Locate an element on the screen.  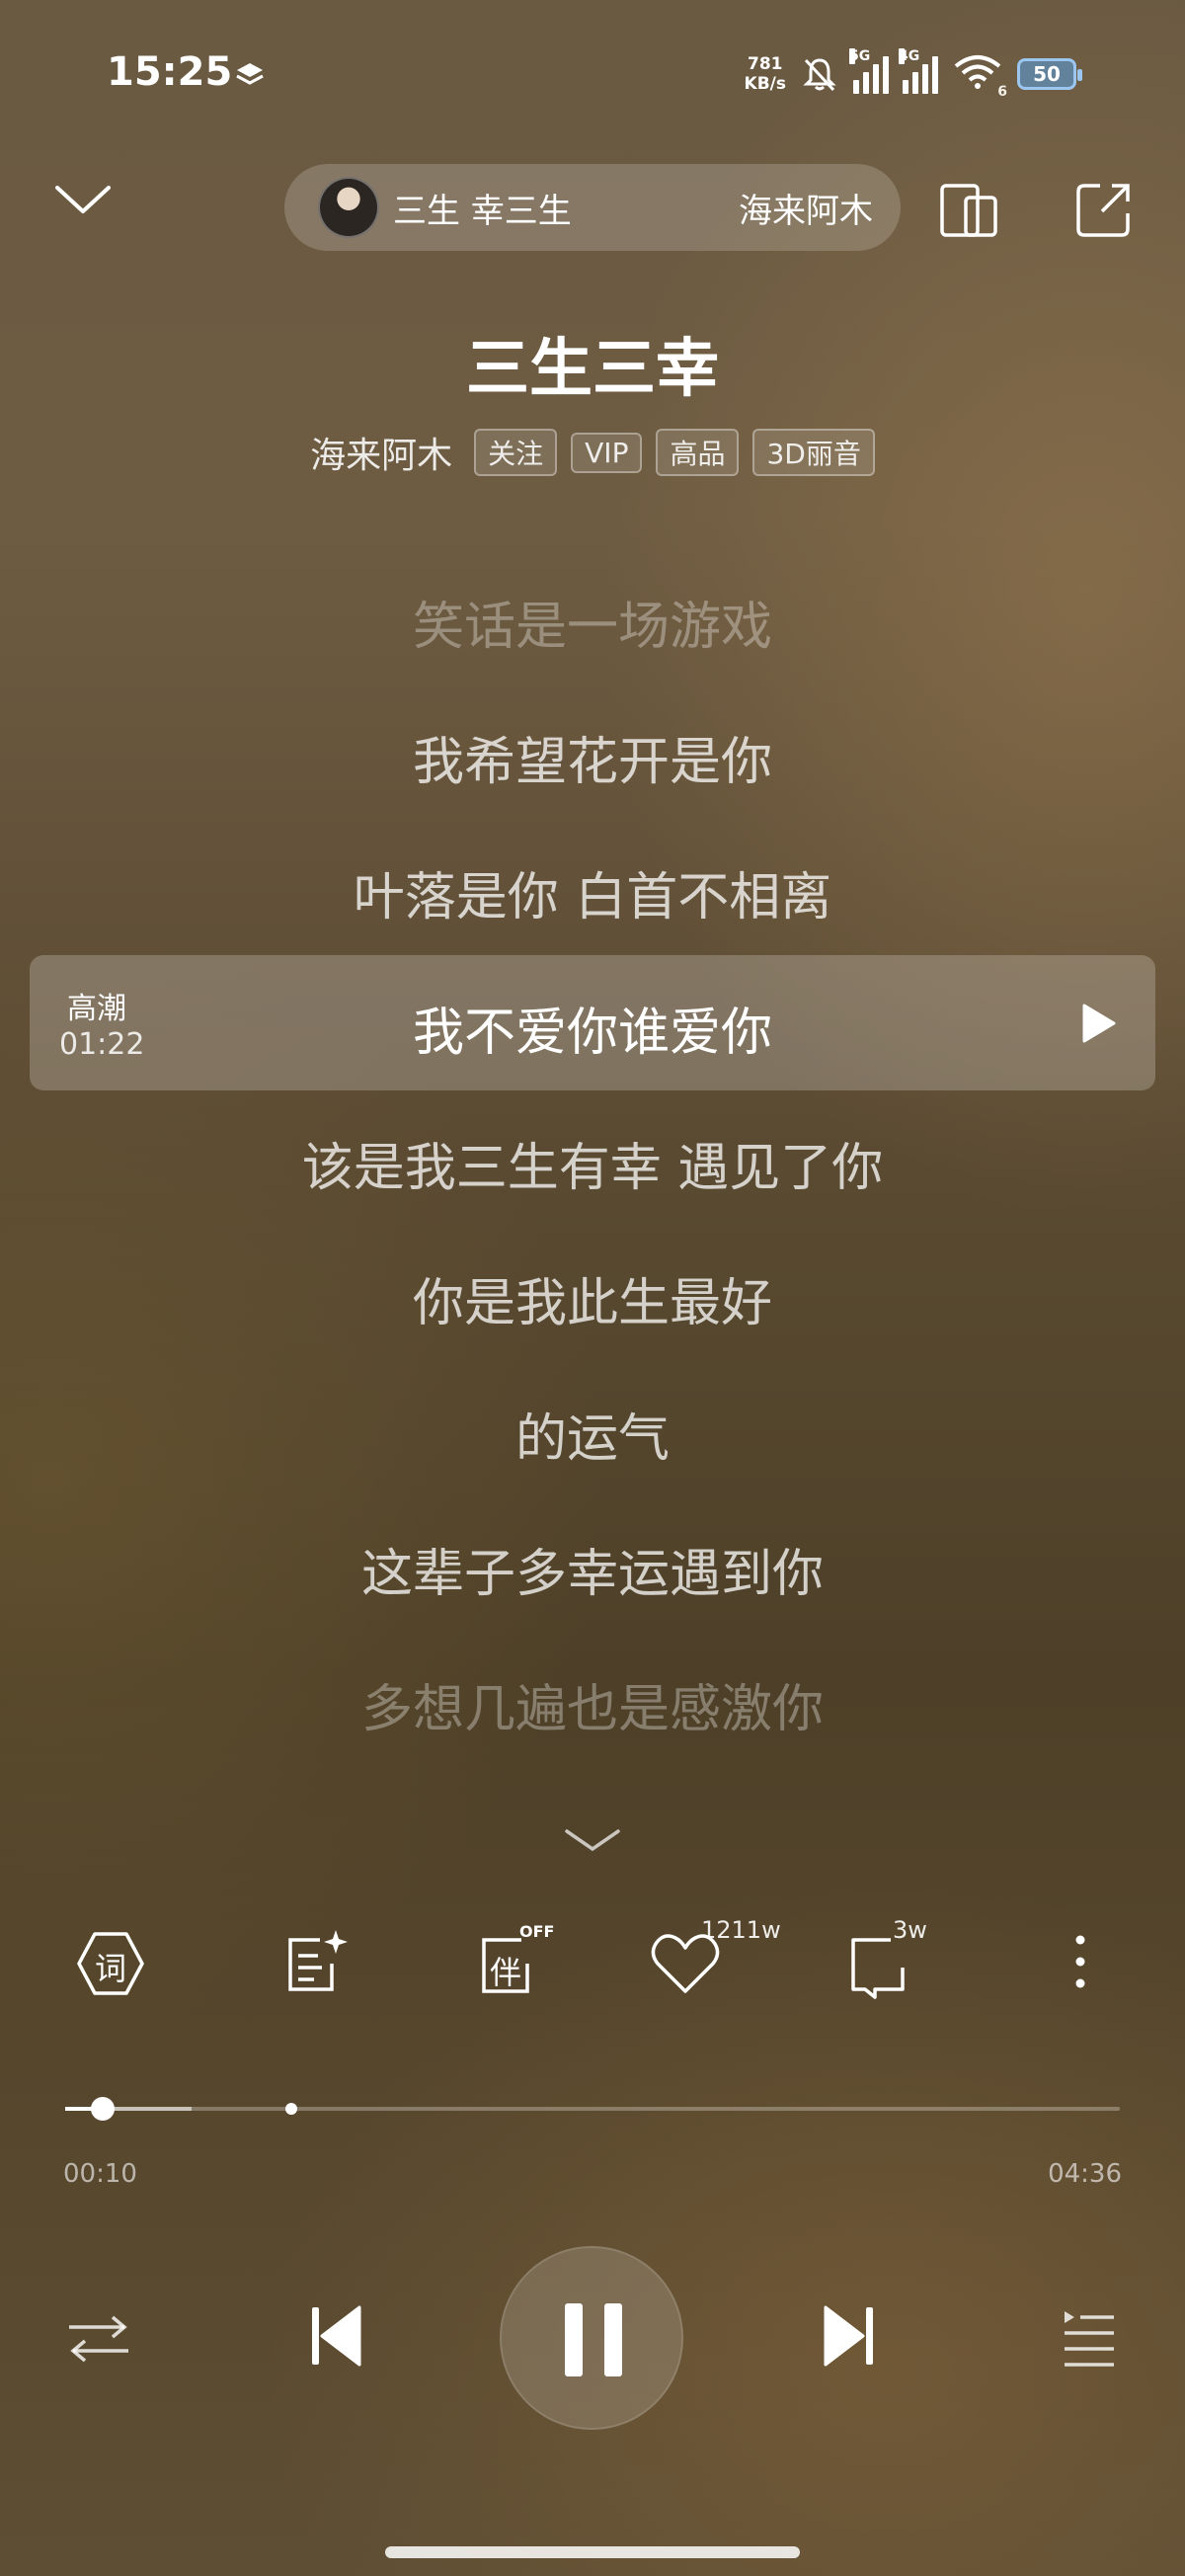
lyric-line: 多想几遍也是感激你 is located at coordinates (592, 1704).